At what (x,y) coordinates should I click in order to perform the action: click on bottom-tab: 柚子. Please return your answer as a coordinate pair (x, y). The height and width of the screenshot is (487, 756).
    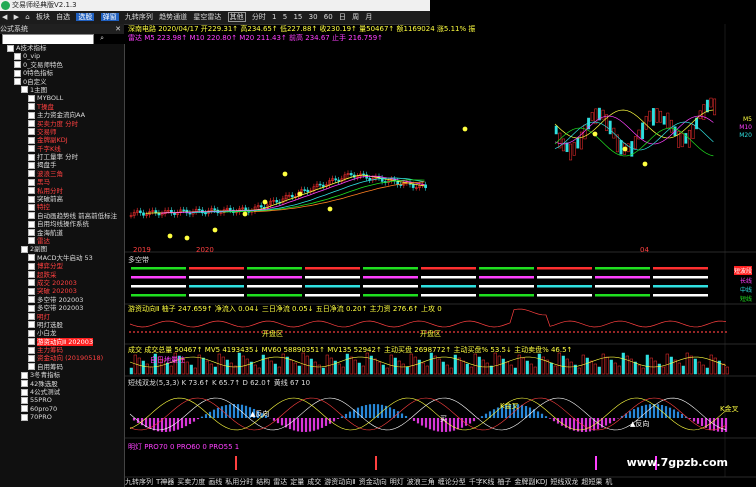
    Looking at the image, I should click on (504, 482).